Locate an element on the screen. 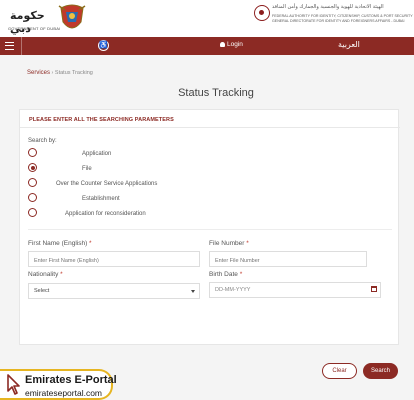 The image size is (414, 400). login-label: Login is located at coordinates (235, 44).